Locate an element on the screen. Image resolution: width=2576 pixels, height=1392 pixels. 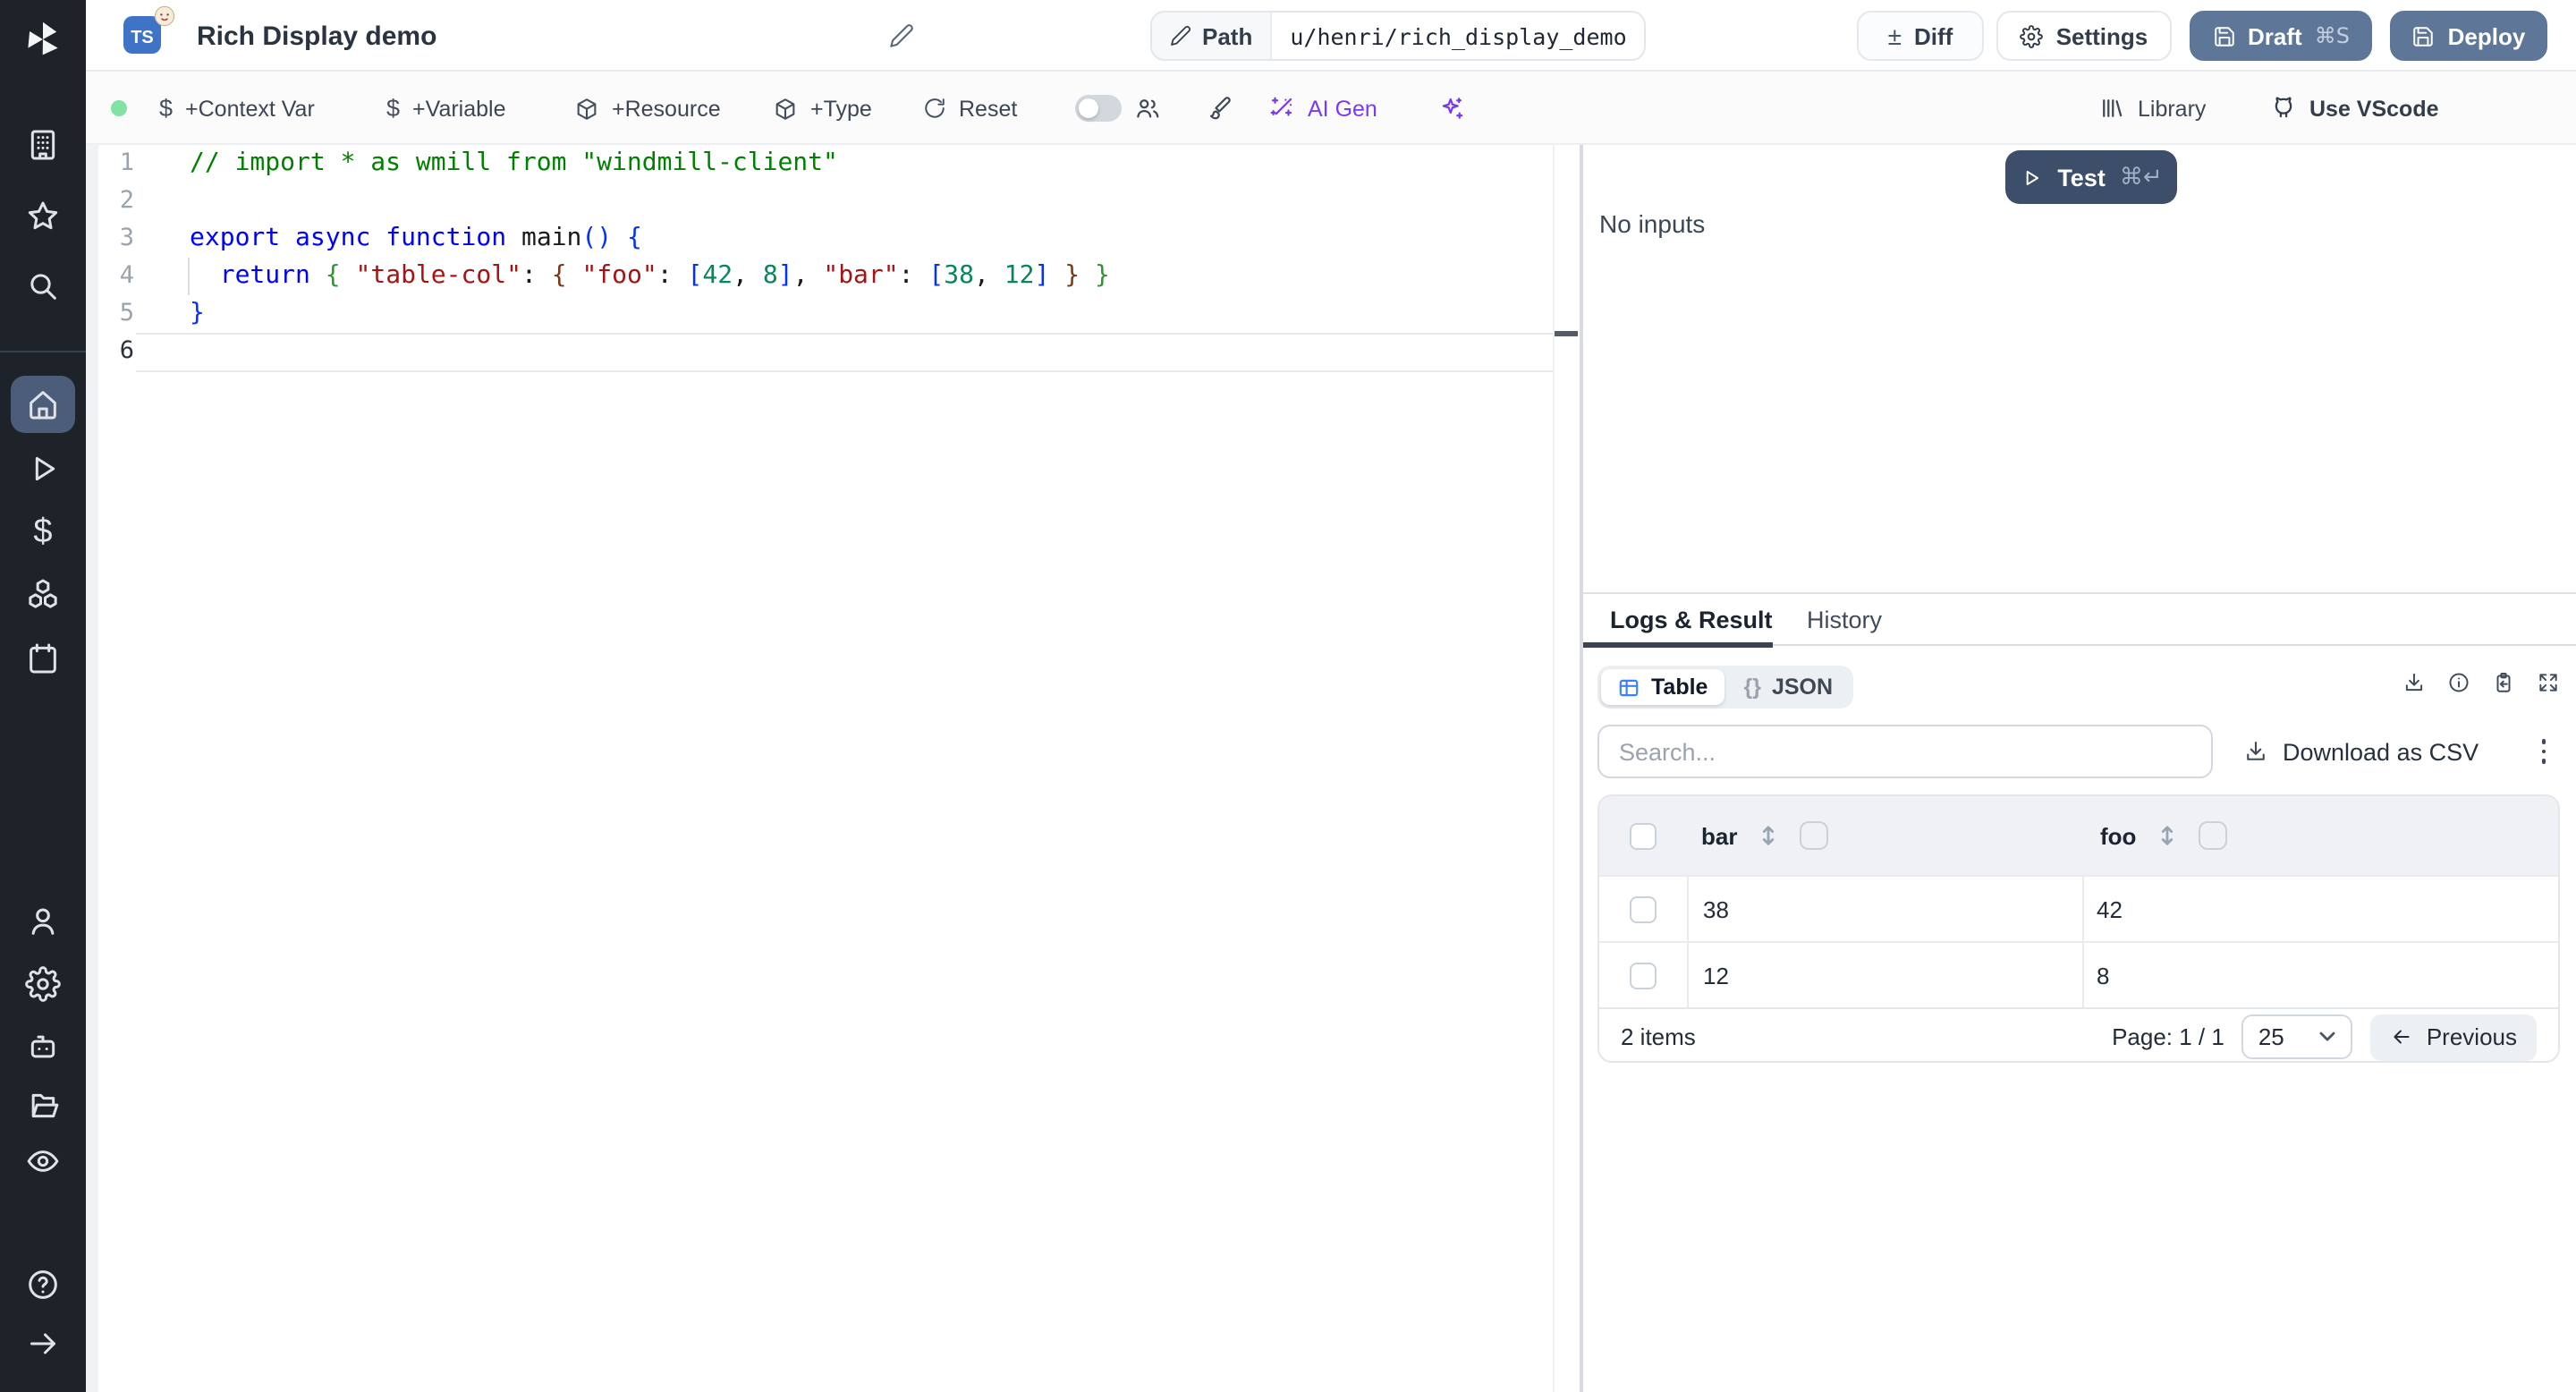
draft-button: Draft ⌘S is located at coordinates (2281, 36).